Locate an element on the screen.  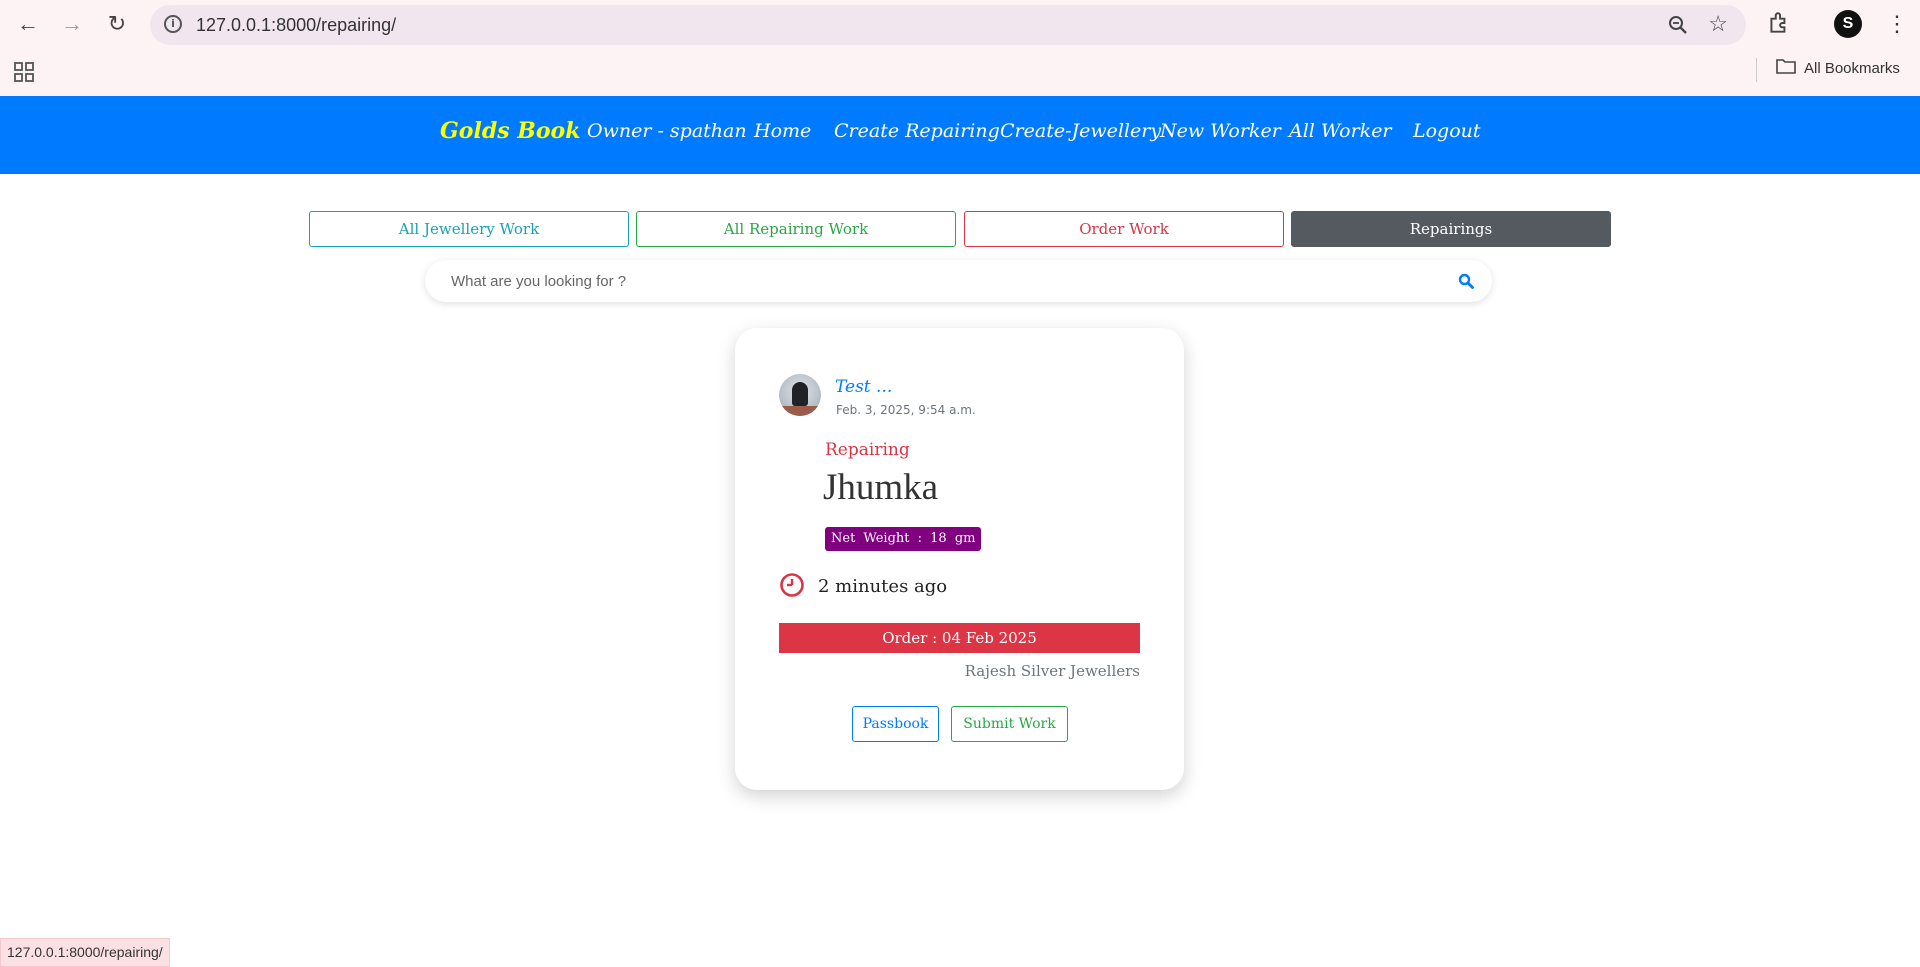
folder-icon is located at coordinates (1786, 68).